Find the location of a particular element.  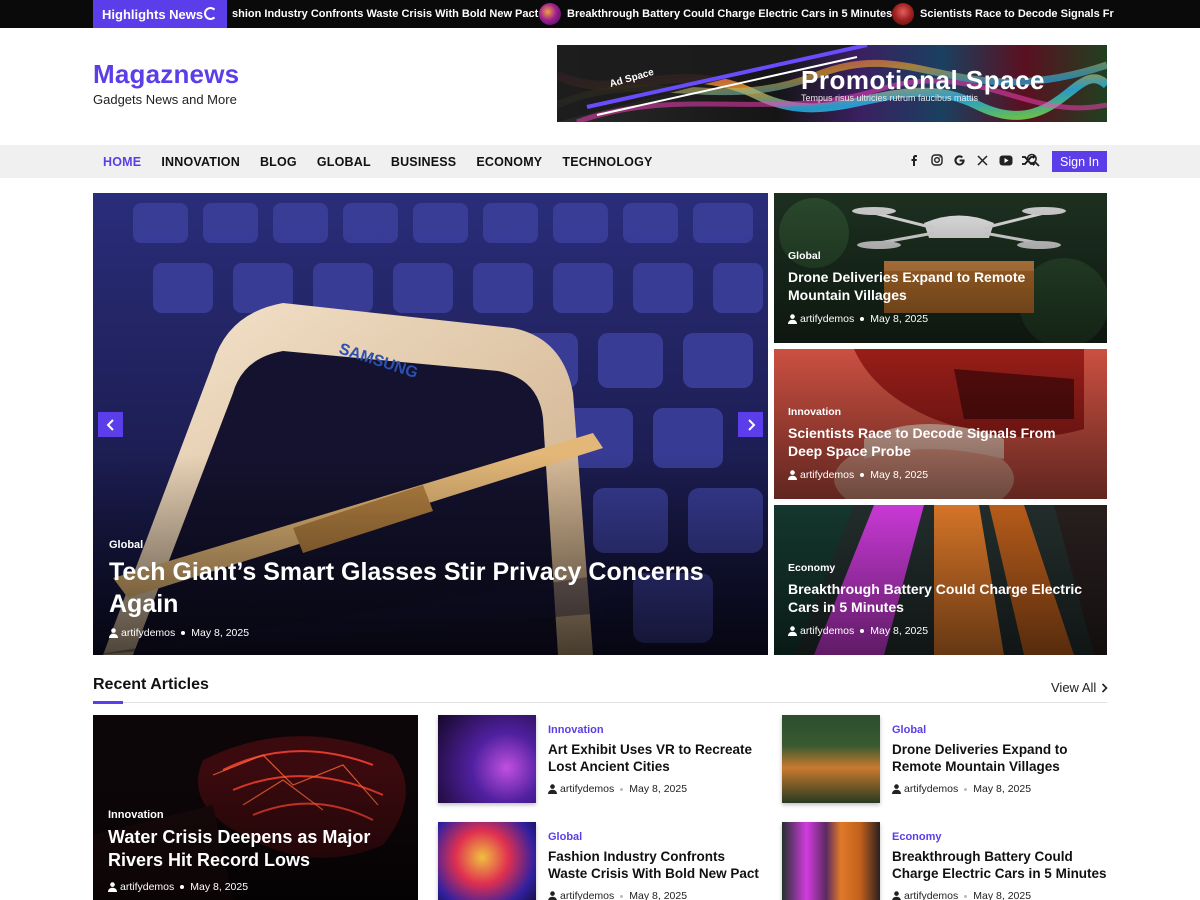

section-accent-bar is located at coordinates (108, 702).